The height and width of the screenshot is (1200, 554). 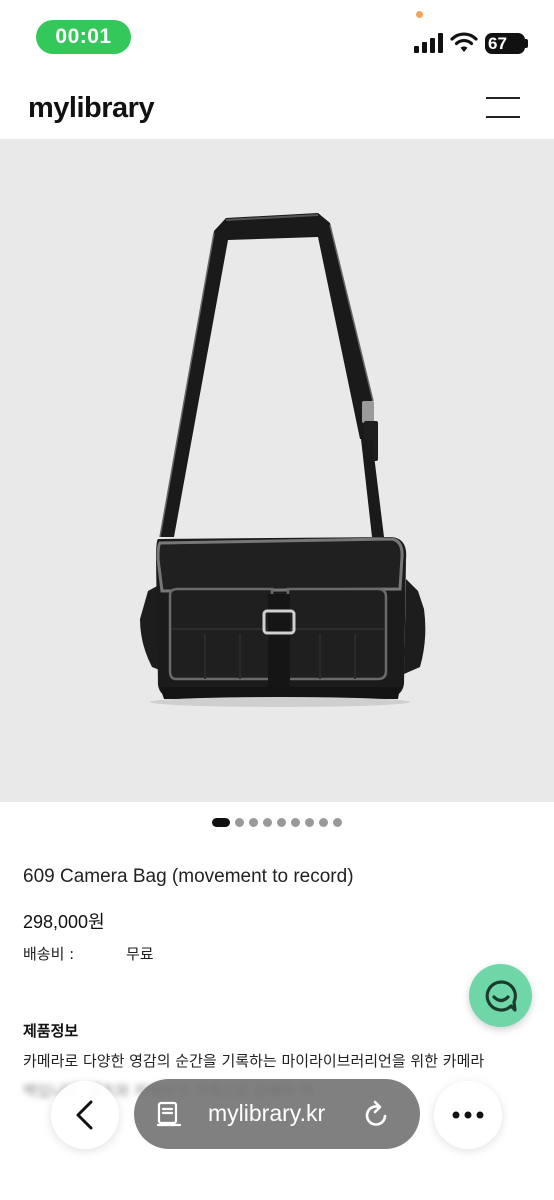 What do you see at coordinates (419, 14) in the screenshot?
I see `mic-indicator-dot` at bounding box center [419, 14].